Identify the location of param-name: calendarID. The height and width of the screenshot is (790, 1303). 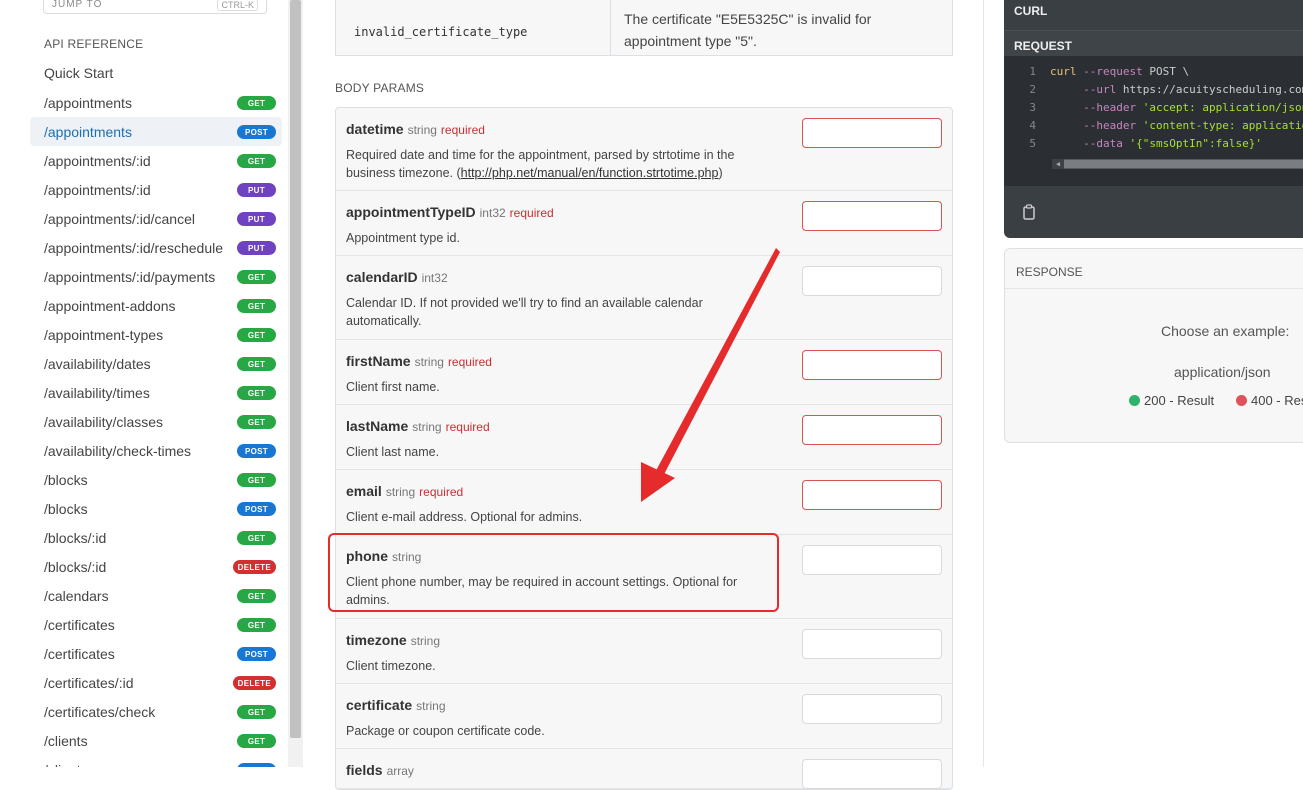
(382, 277).